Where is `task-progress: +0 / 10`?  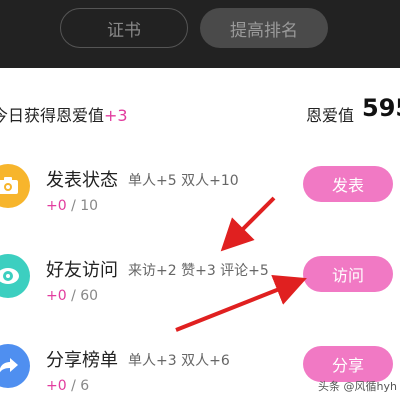 task-progress: +0 / 10 is located at coordinates (72, 206).